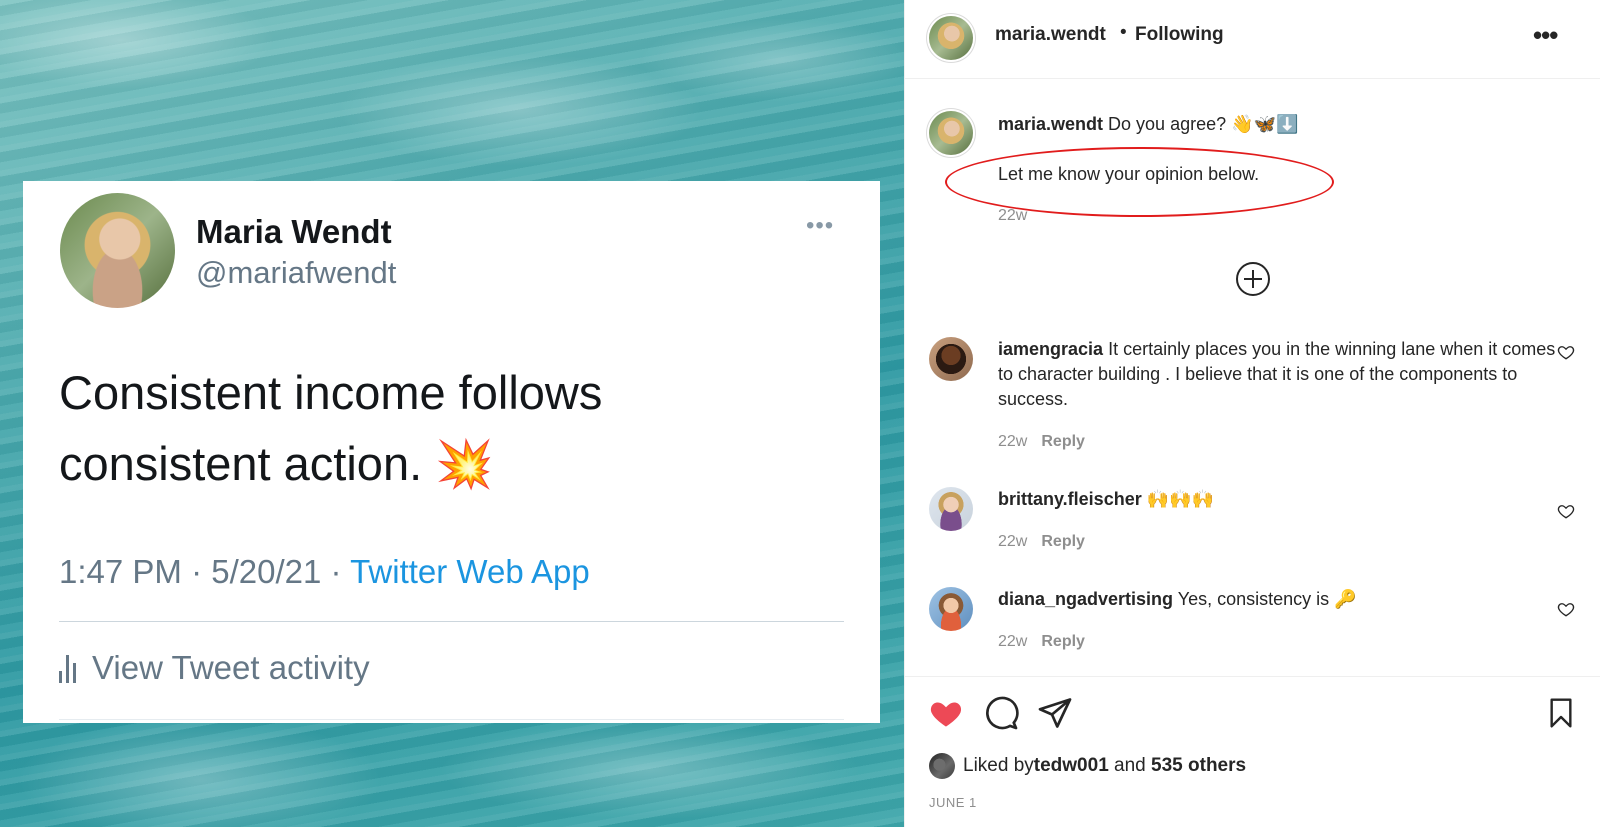 Image resolution: width=1600 pixels, height=827 pixels. What do you see at coordinates (451, 719) in the screenshot?
I see `tweet-divider-bottom` at bounding box center [451, 719].